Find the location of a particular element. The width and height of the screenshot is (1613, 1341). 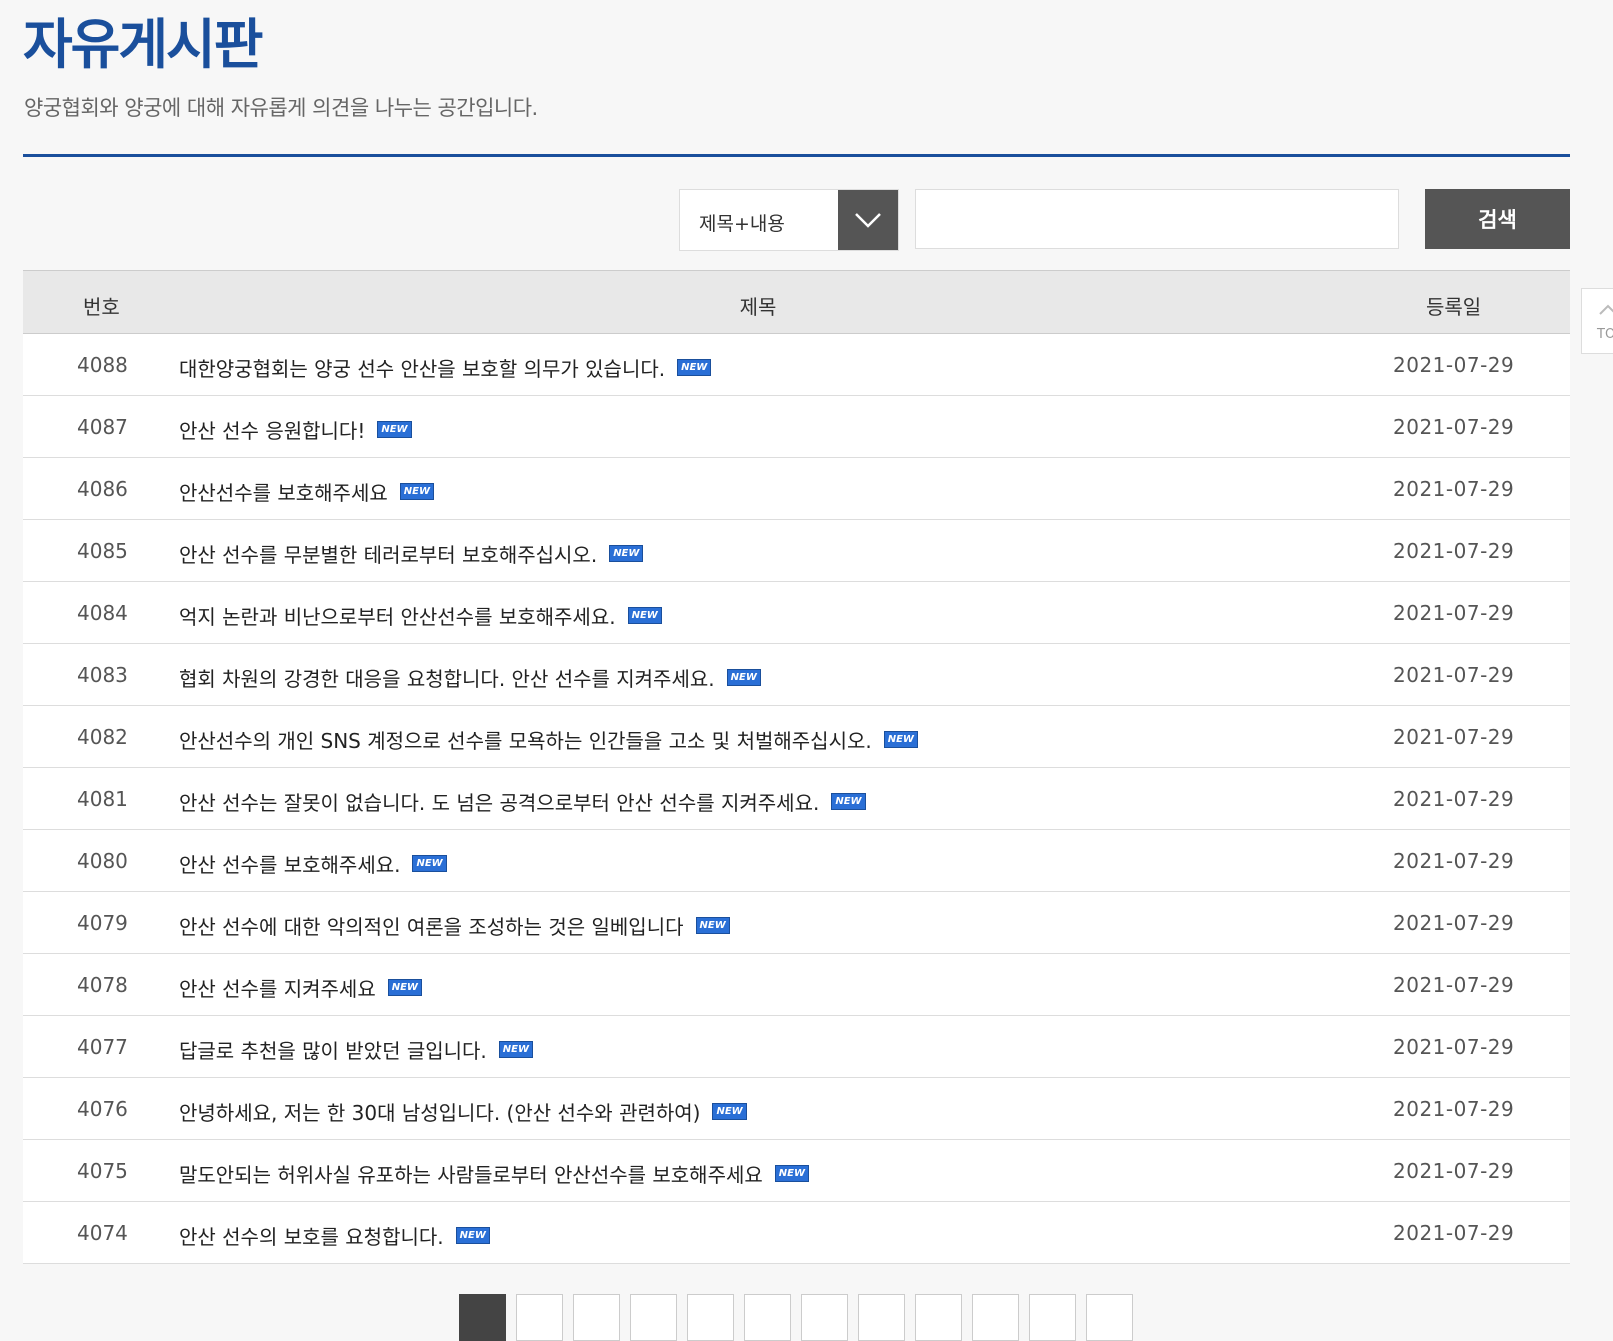

search-button: 검색 is located at coordinates (1497, 219).